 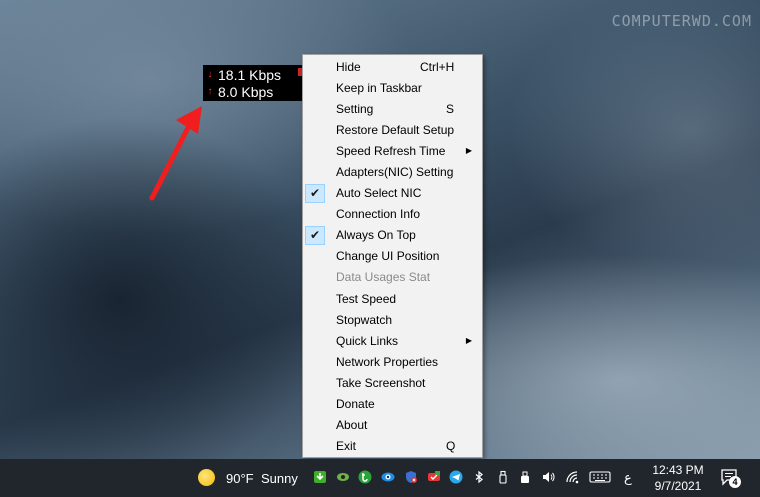 I want to click on usb-drive-icon, so click(x=525, y=477).